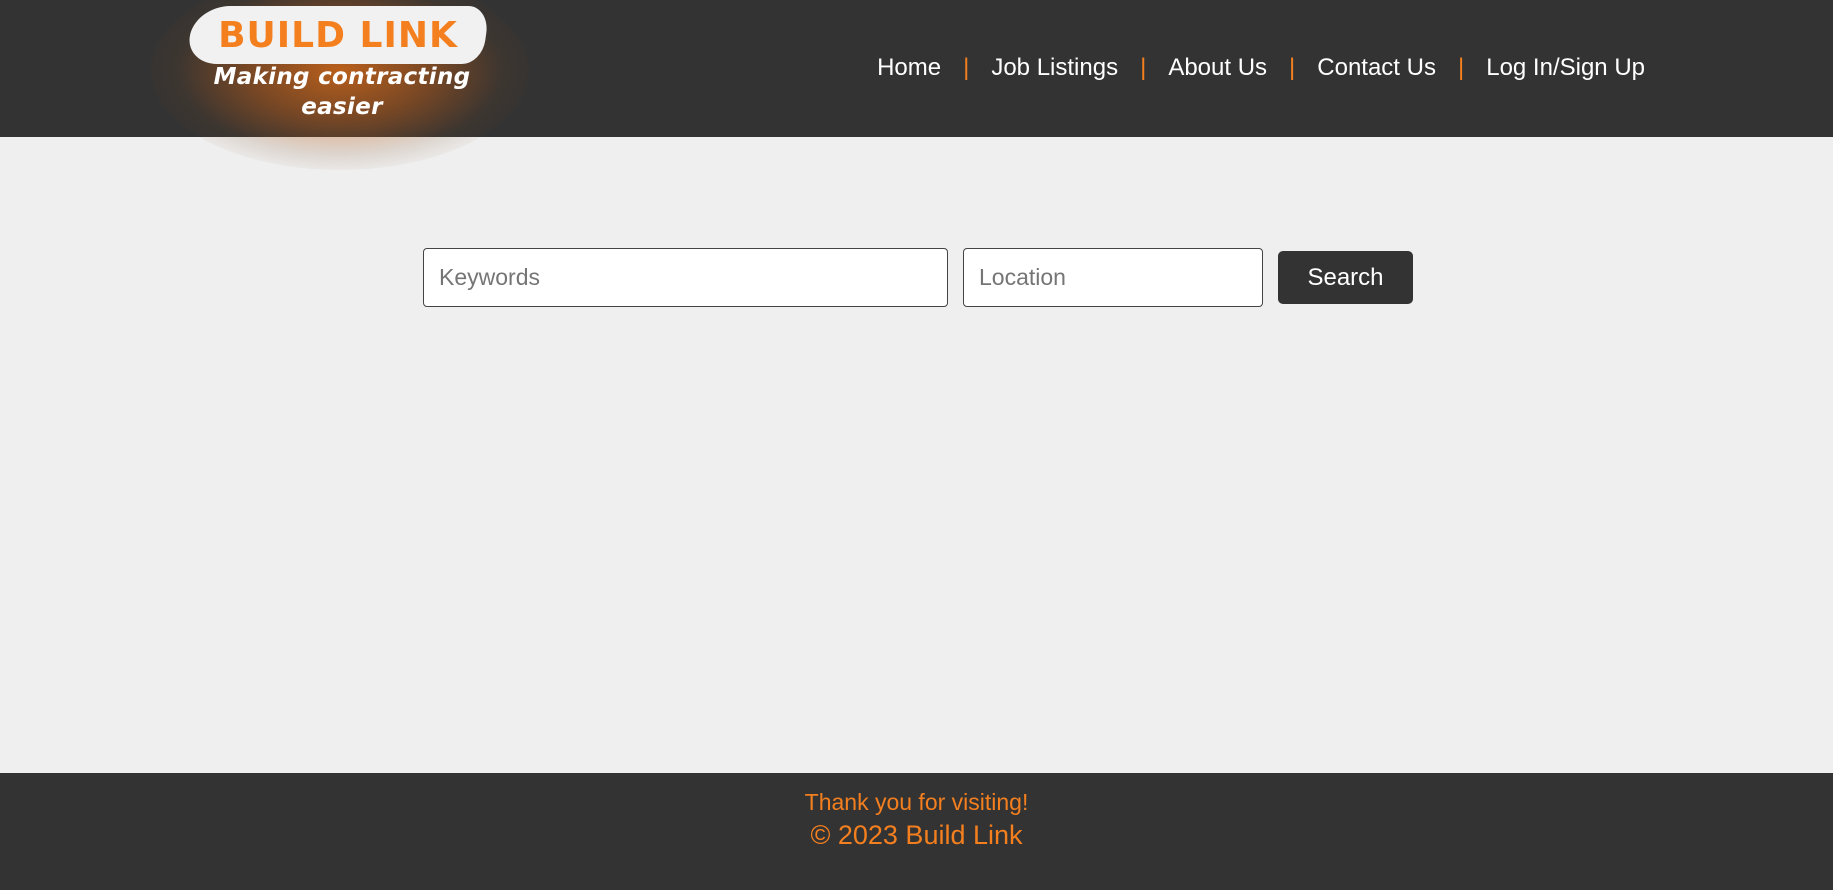 This screenshot has height=890, width=1833. What do you see at coordinates (338, 35) in the screenshot?
I see `logo-title: BUILD LINK` at bounding box center [338, 35].